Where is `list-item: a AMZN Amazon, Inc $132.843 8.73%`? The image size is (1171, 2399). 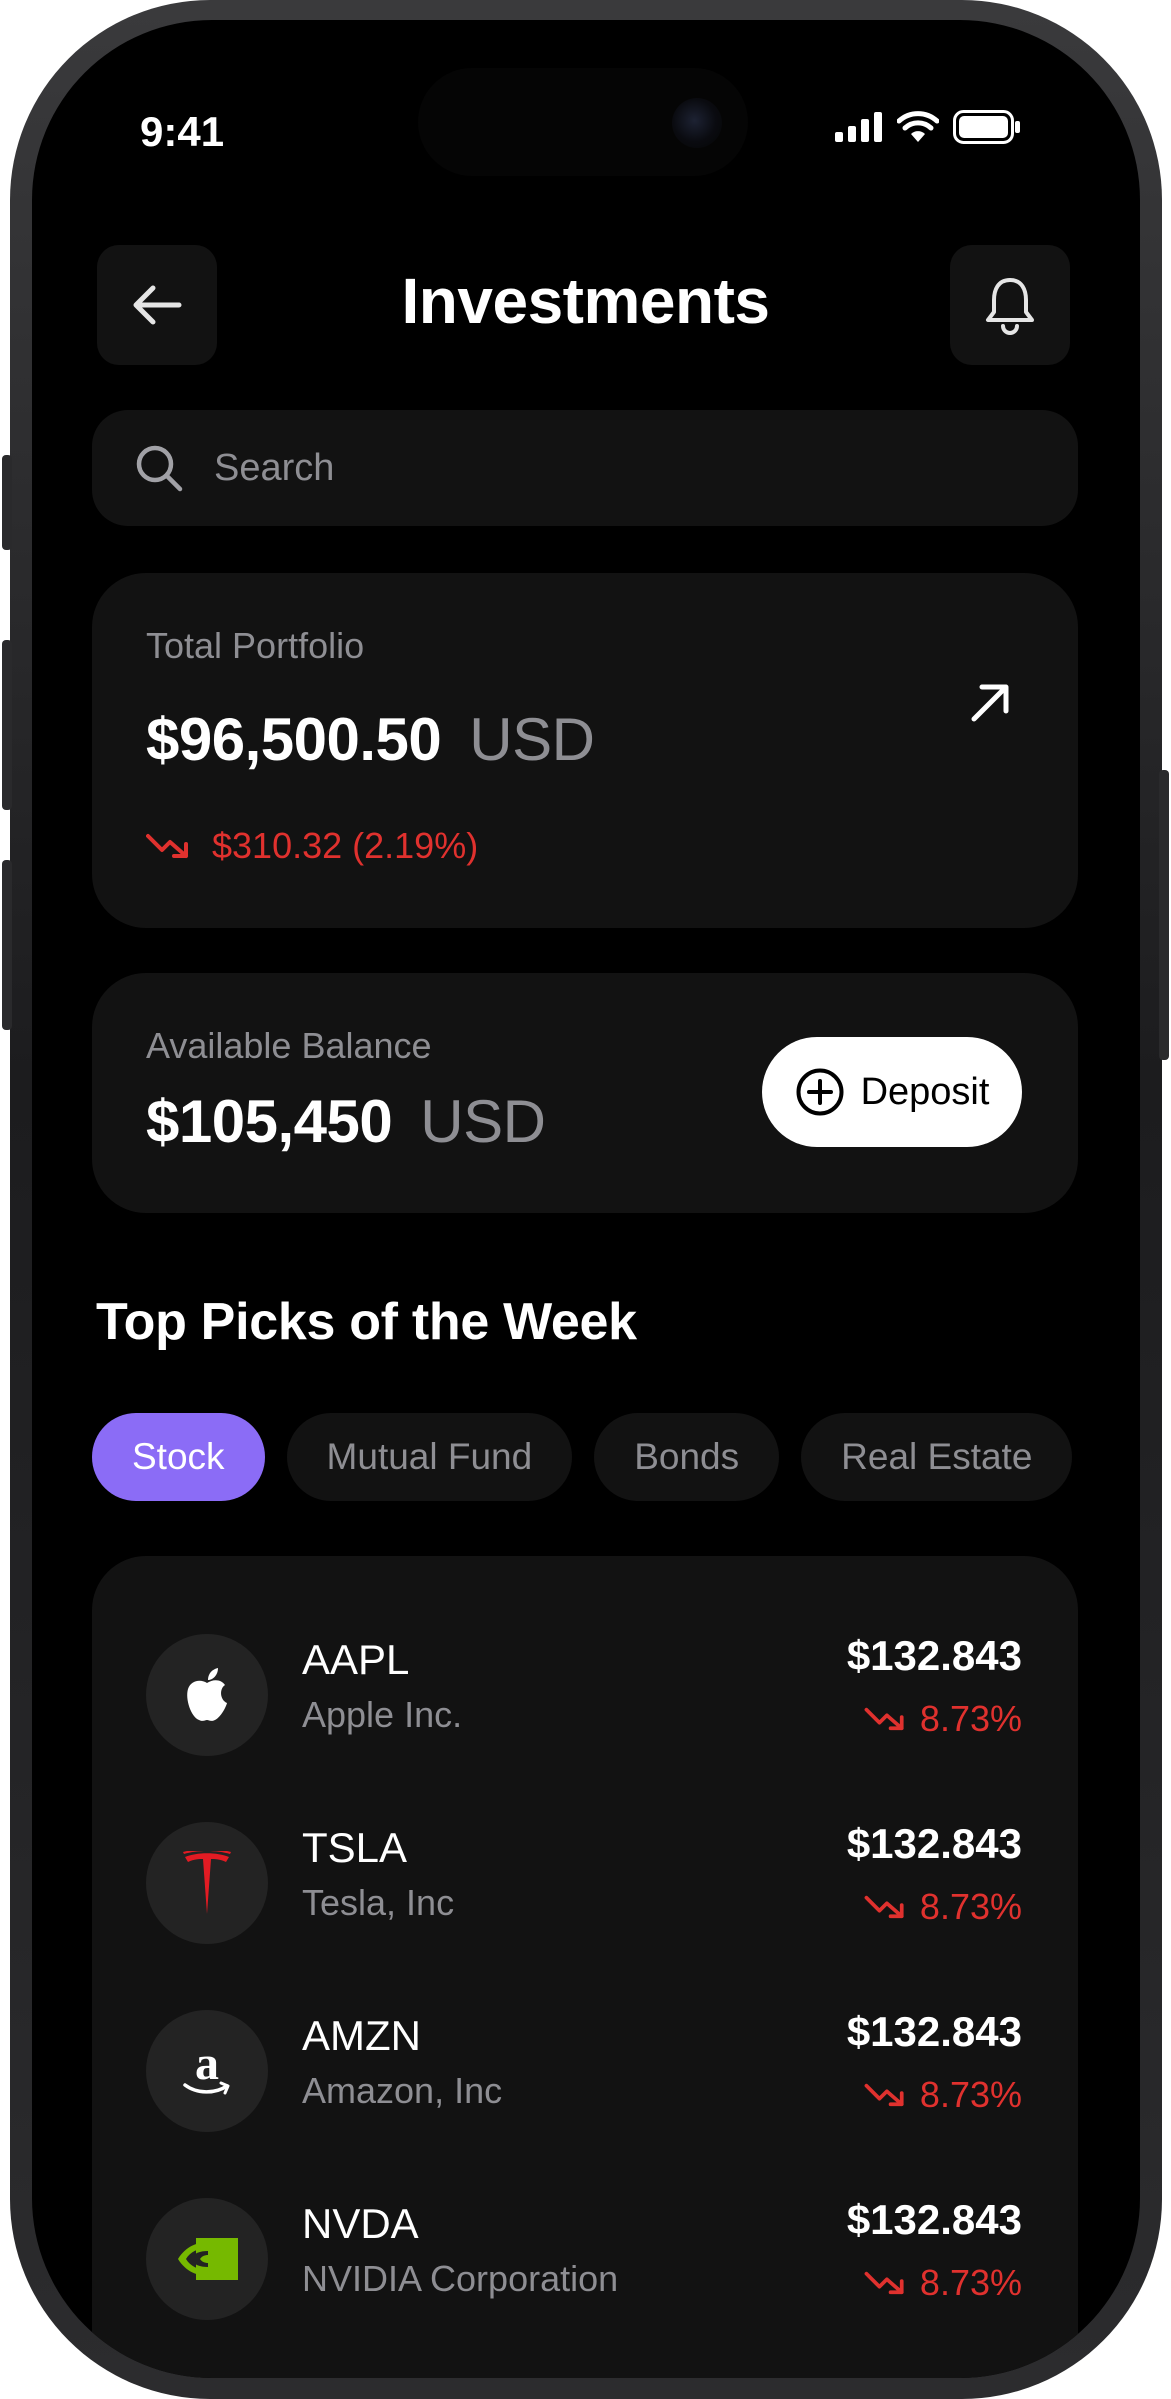 list-item: a AMZN Amazon, Inc $132.843 8.73% is located at coordinates (585, 2068).